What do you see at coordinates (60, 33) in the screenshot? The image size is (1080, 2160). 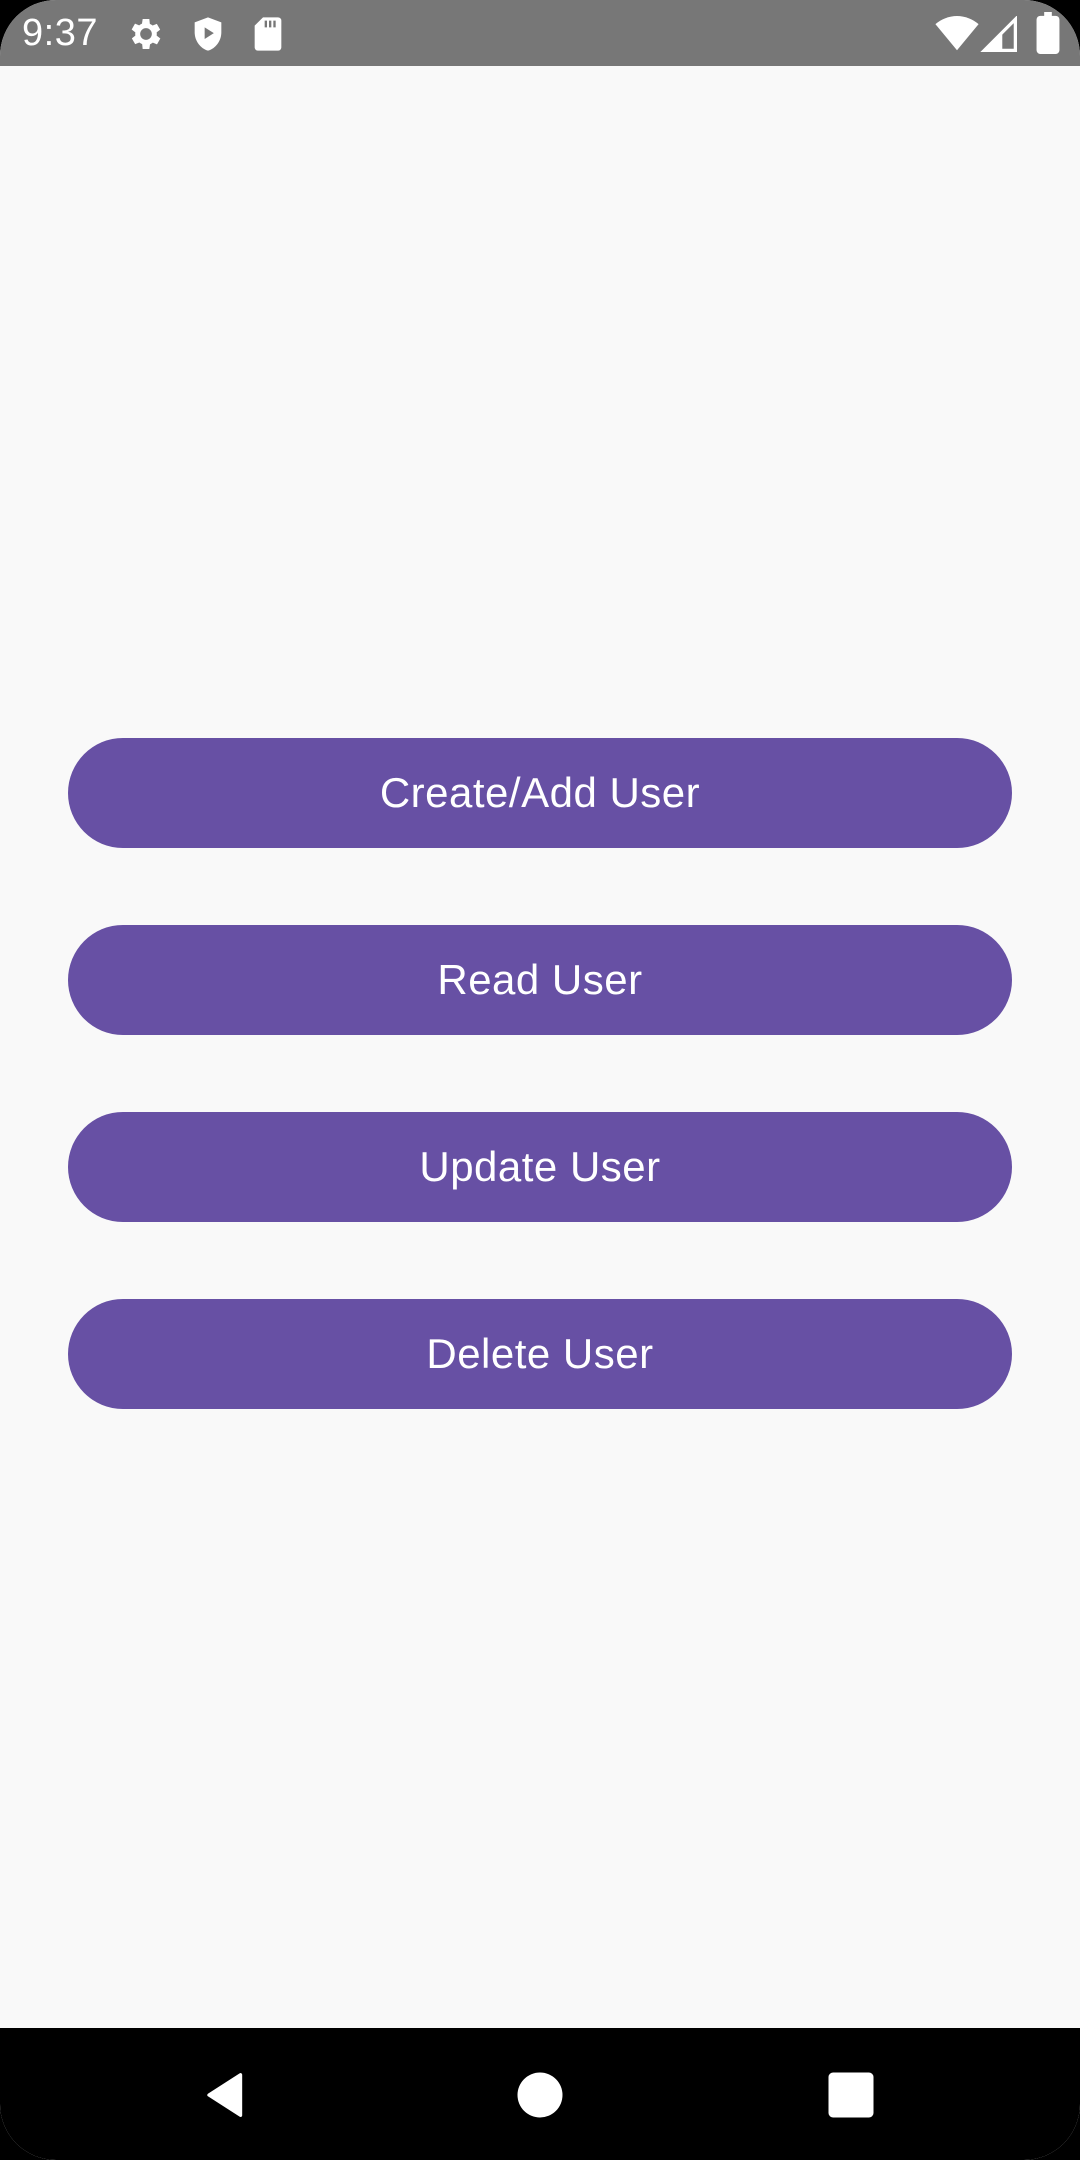 I see `status-time: 9:37` at bounding box center [60, 33].